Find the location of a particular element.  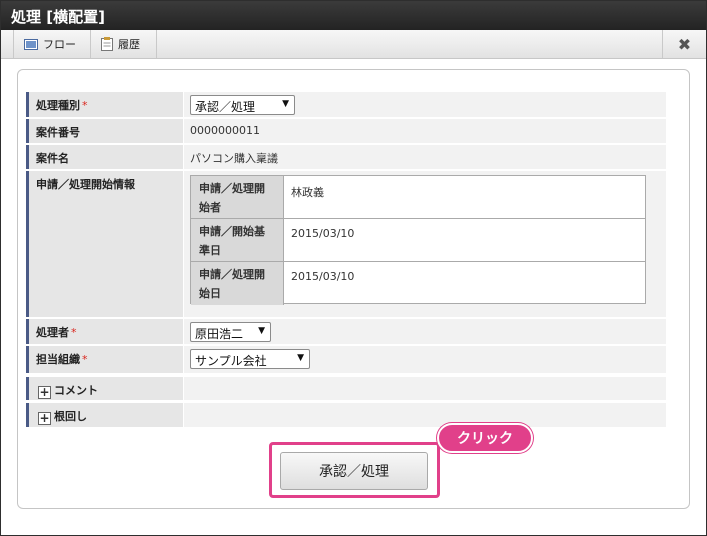

processor-label: 処理者 * is located at coordinates (104, 331).